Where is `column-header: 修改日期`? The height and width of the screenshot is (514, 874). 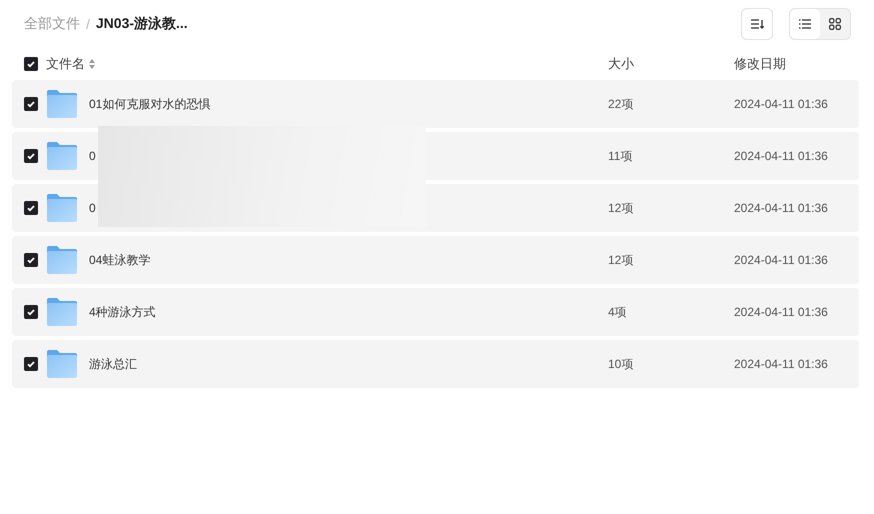
column-header: 修改日期 is located at coordinates (796, 64).